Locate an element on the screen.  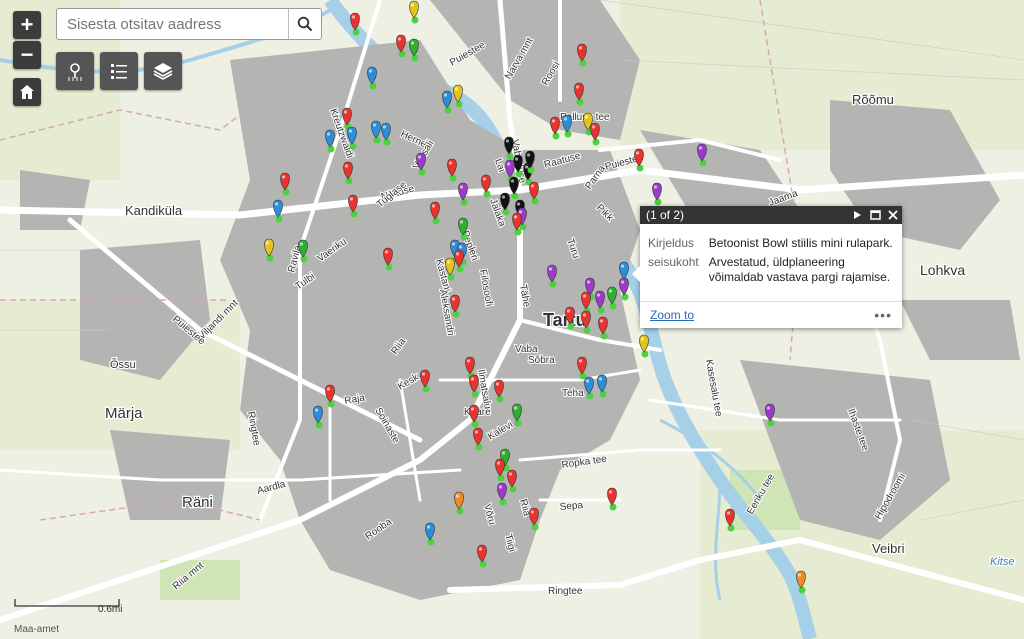
street-label: Ringtee is located at coordinates (565, 591).